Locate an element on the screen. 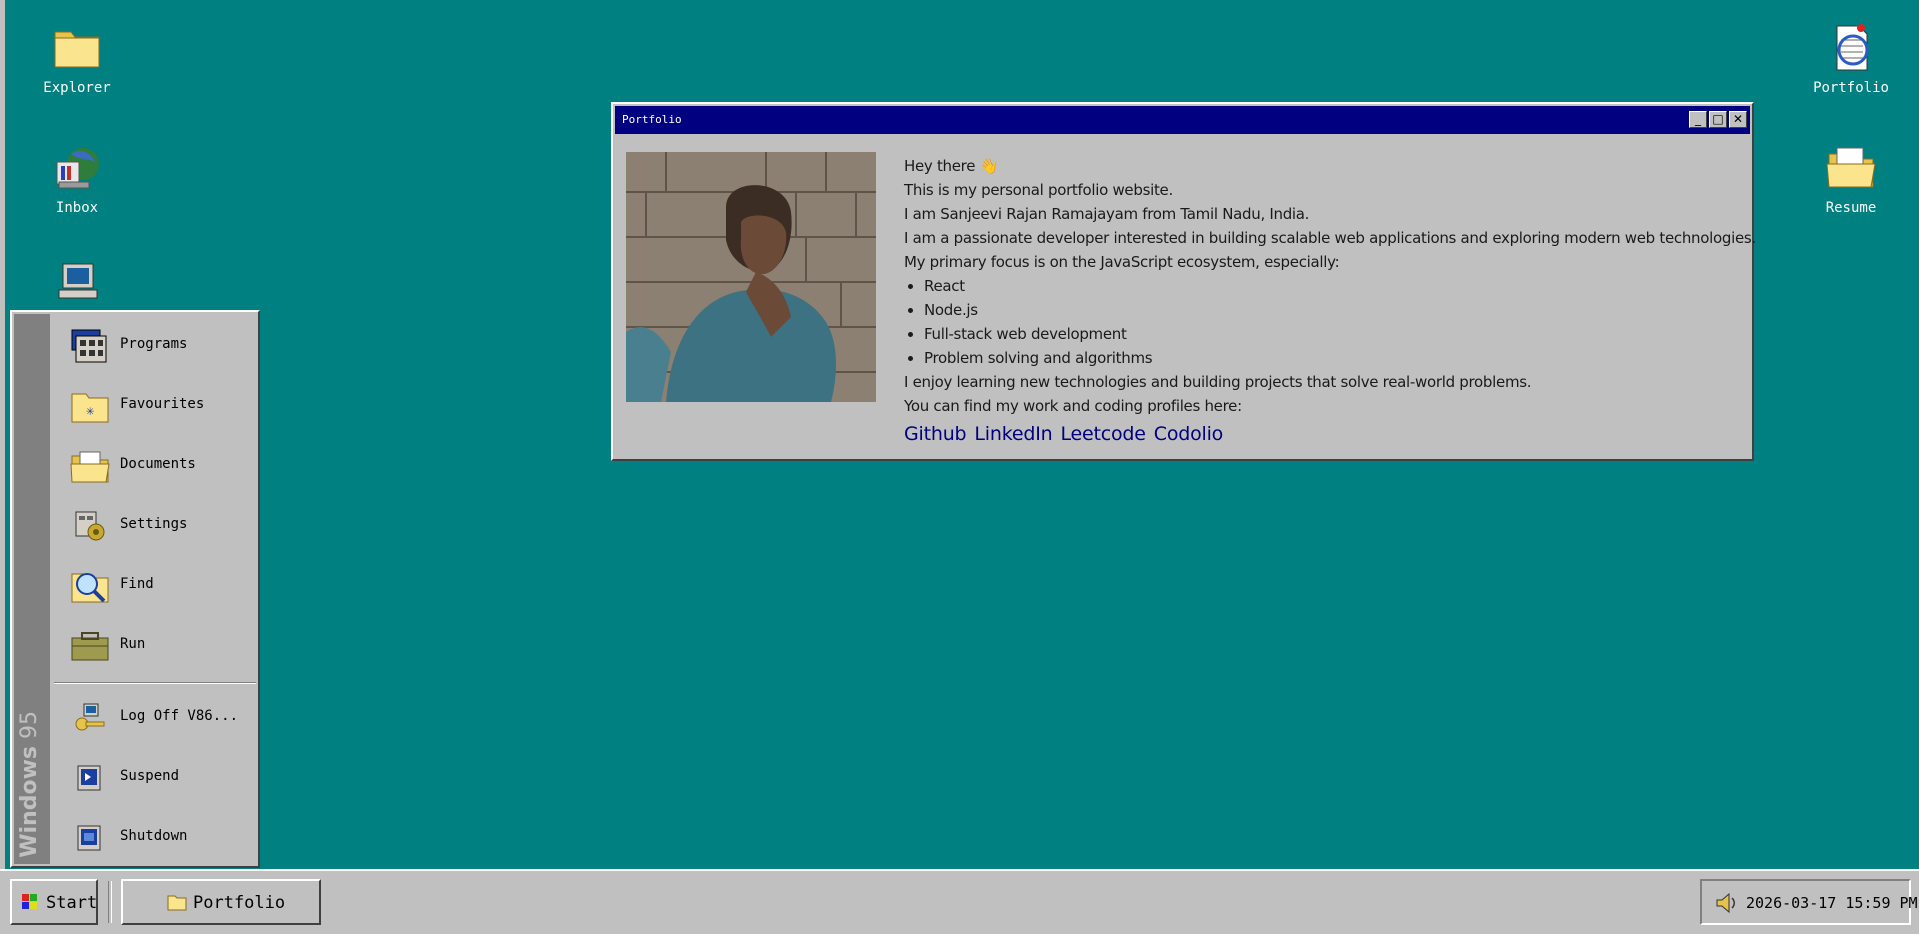 The width and height of the screenshot is (1919, 934). minimize-button: _ is located at coordinates (1698, 119).